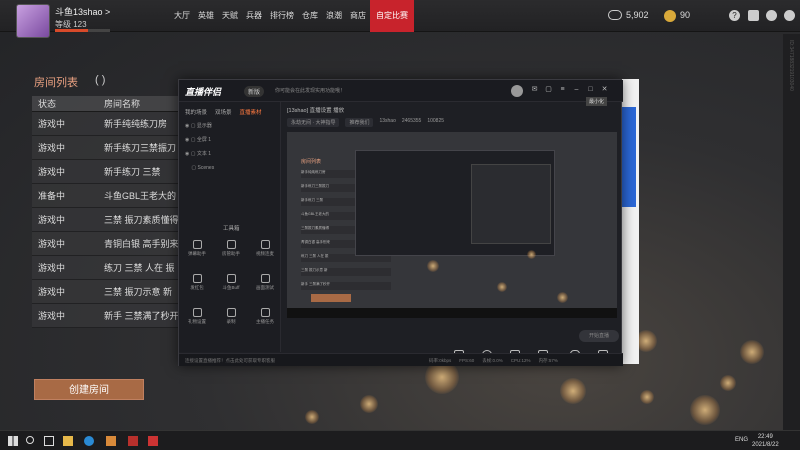 The width and height of the screenshot is (800, 450). What do you see at coordinates (182, 16) in the screenshot?
I see `nav-lobby: 大厅` at bounding box center [182, 16].